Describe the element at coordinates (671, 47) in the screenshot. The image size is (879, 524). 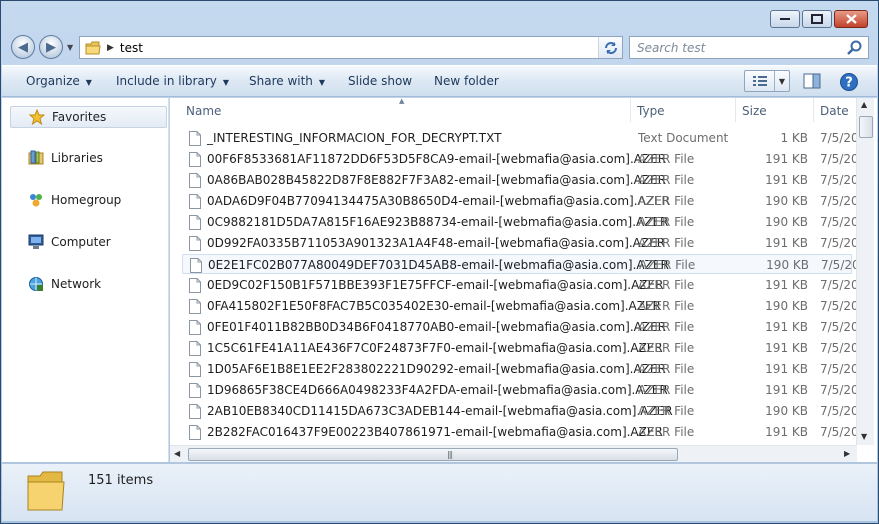
I see `search-placeholder: Search test` at that location.